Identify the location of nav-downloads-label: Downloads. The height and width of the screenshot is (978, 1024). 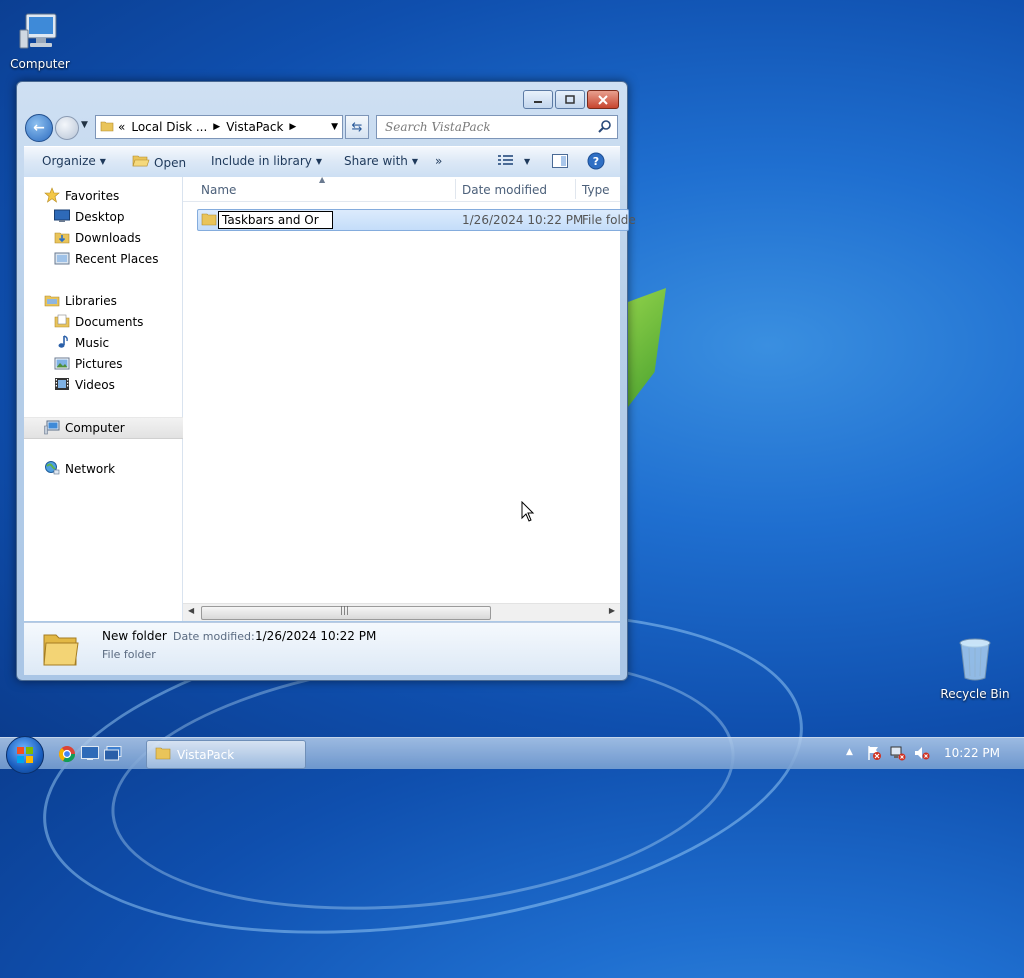
(108, 238).